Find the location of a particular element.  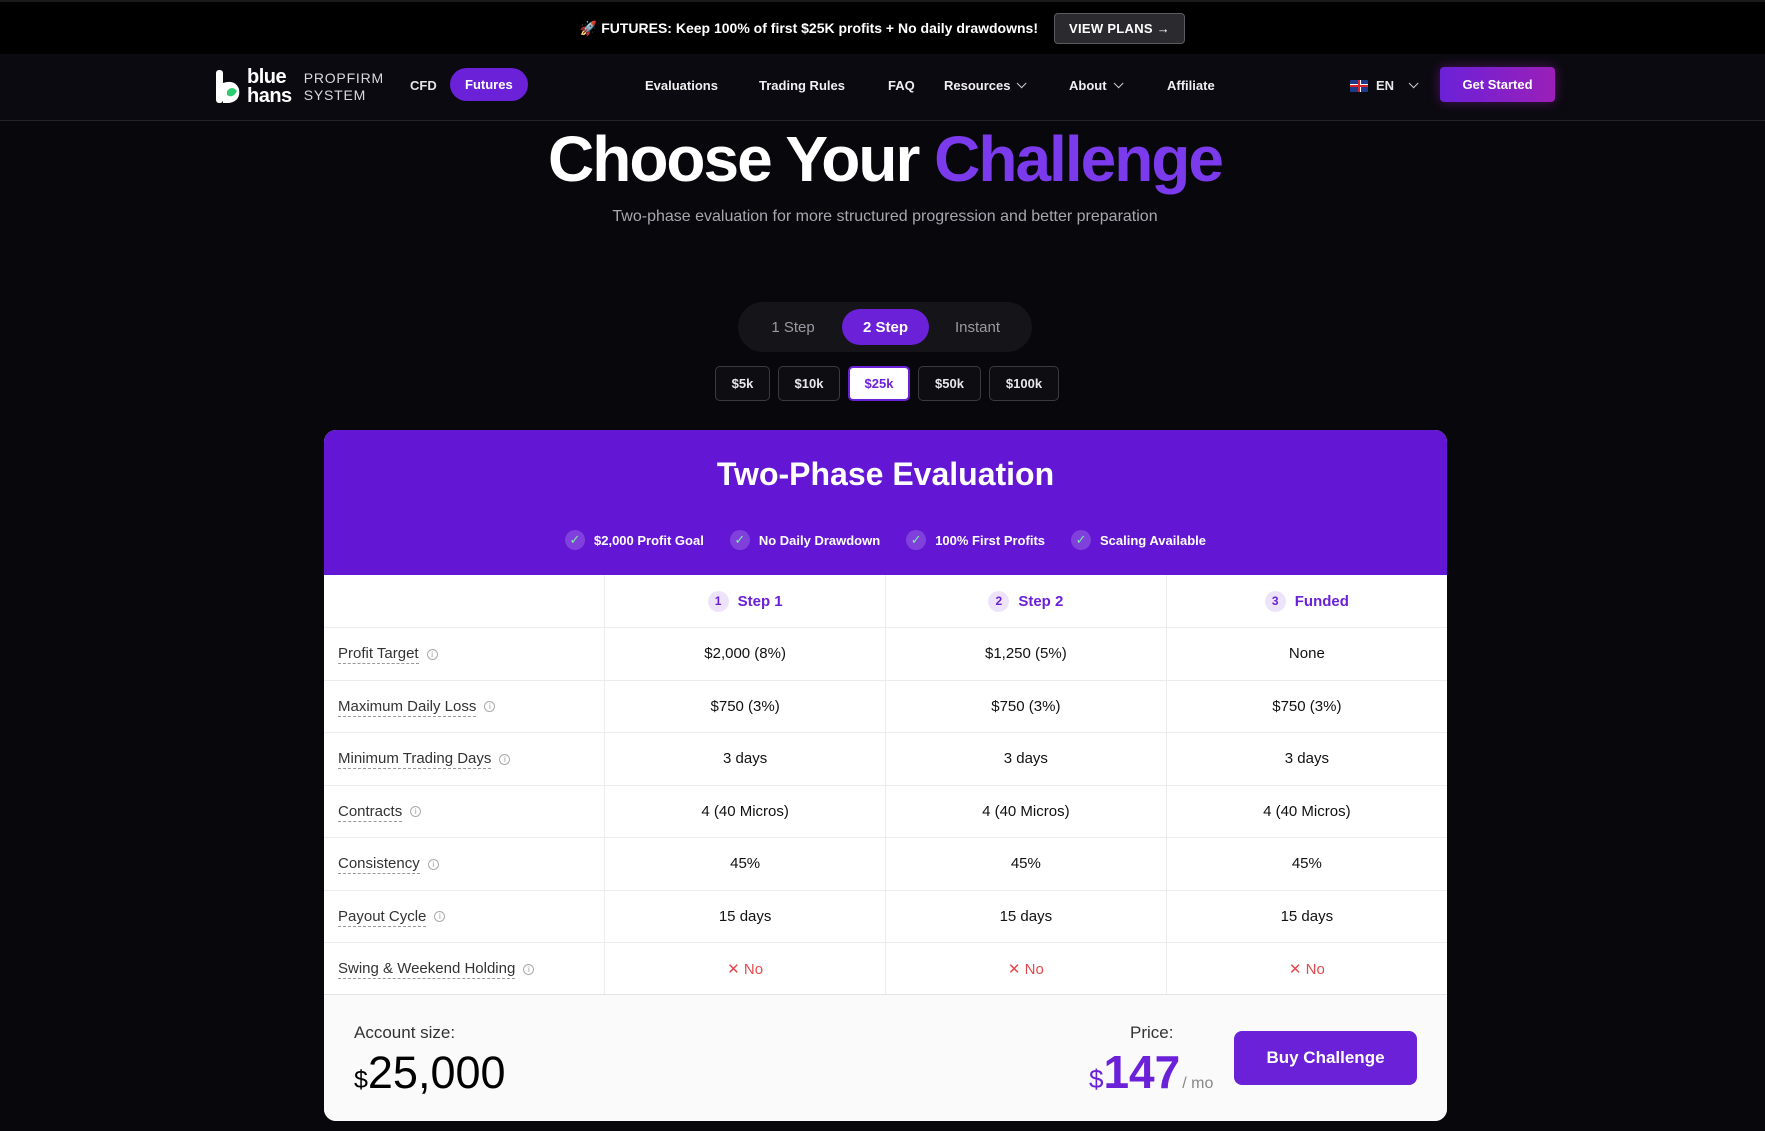

view-plans-button: VIEW PLANS → is located at coordinates (1120, 28).